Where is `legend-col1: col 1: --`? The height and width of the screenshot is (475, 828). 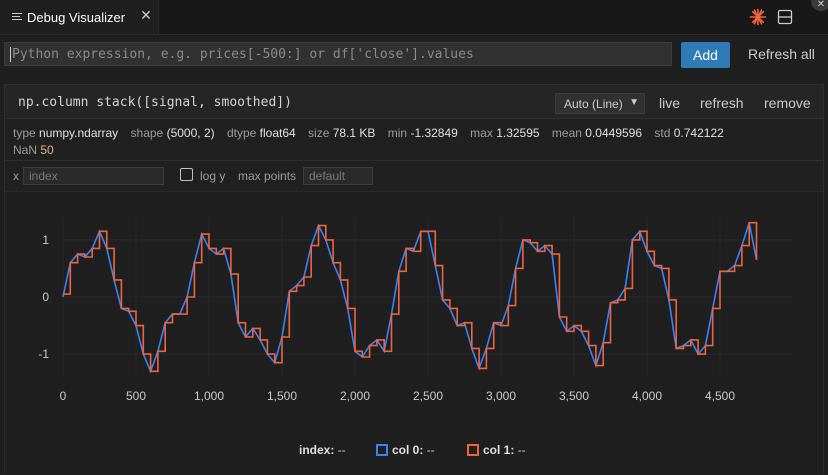
legend-col1: col 1: -- is located at coordinates (496, 450).